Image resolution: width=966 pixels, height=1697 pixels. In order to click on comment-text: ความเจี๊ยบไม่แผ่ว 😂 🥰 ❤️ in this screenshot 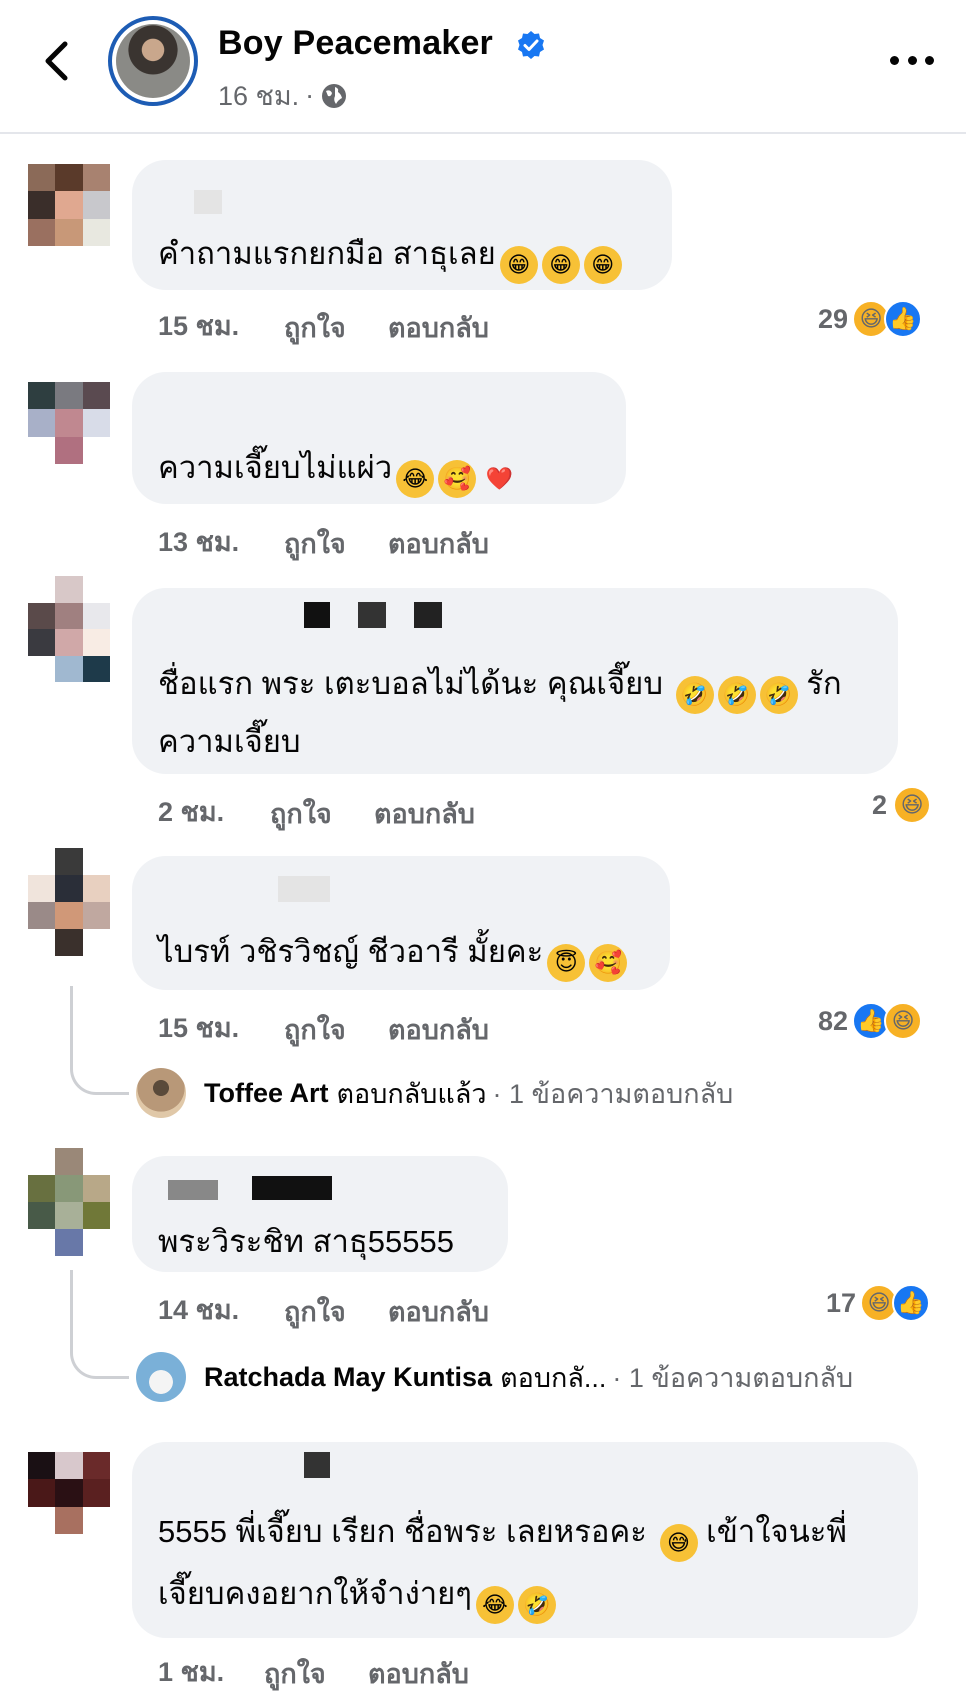, I will do `click(338, 469)`.